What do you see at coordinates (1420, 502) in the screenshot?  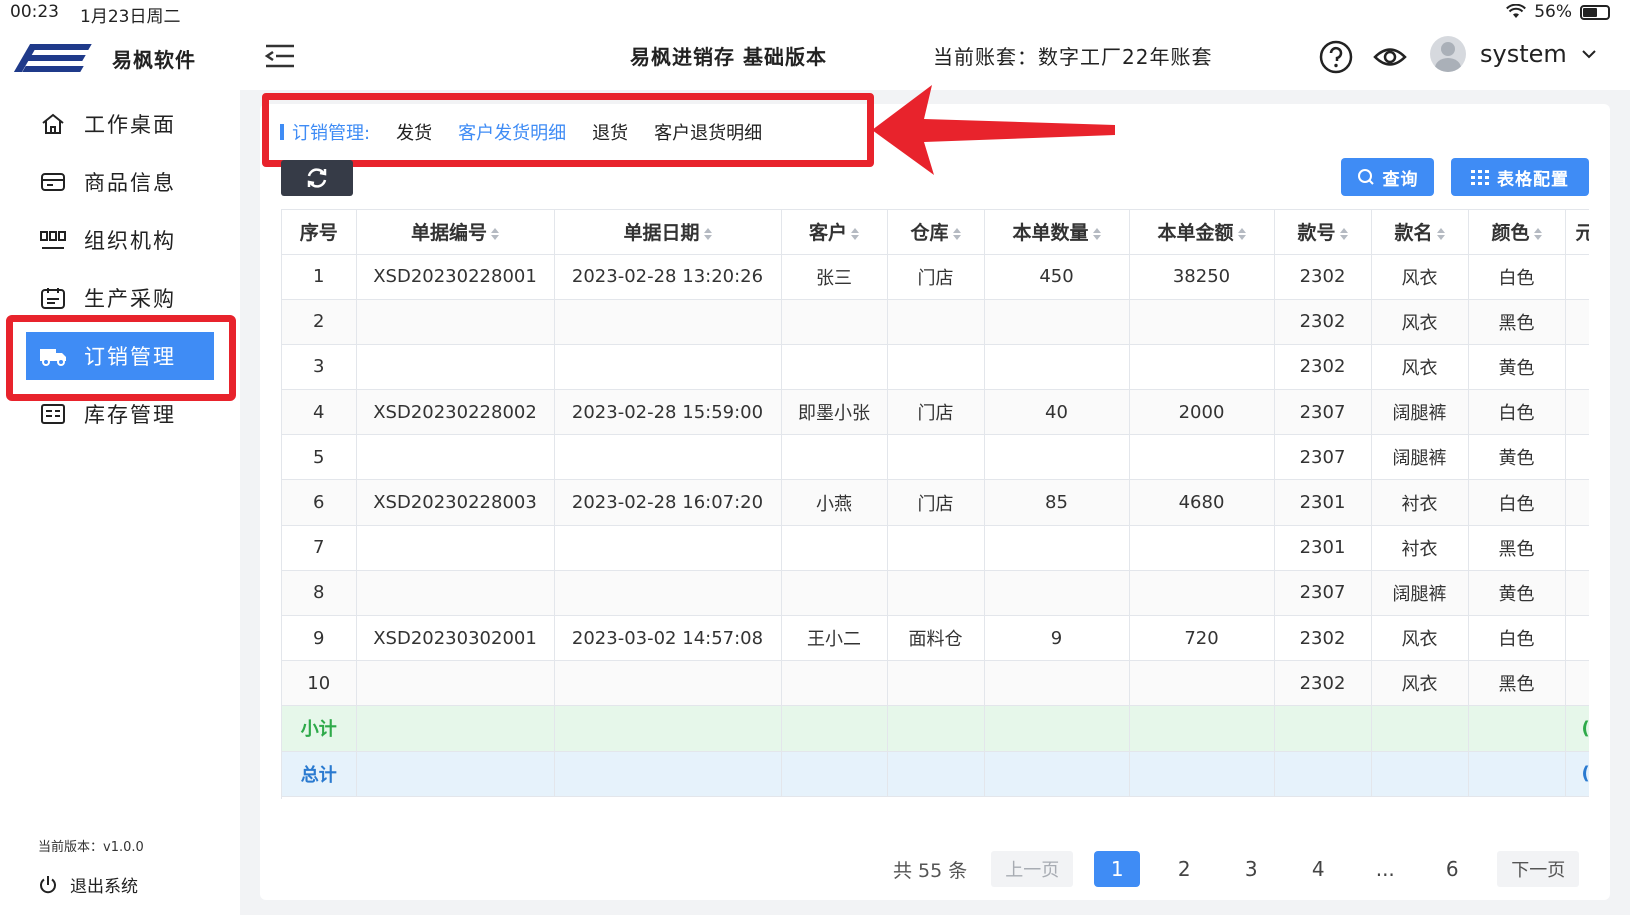 I see `table-cell: 衬衣` at bounding box center [1420, 502].